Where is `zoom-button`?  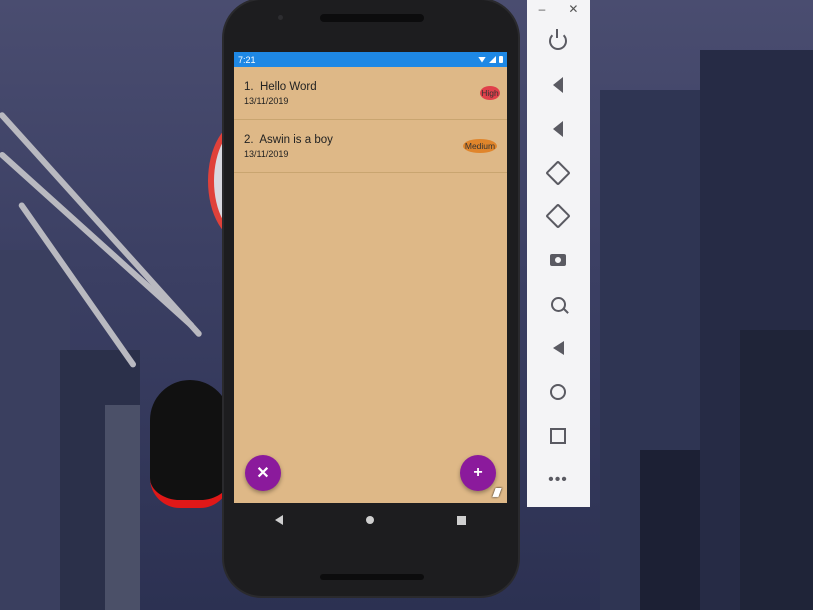
zoom-button is located at coordinates (558, 304).